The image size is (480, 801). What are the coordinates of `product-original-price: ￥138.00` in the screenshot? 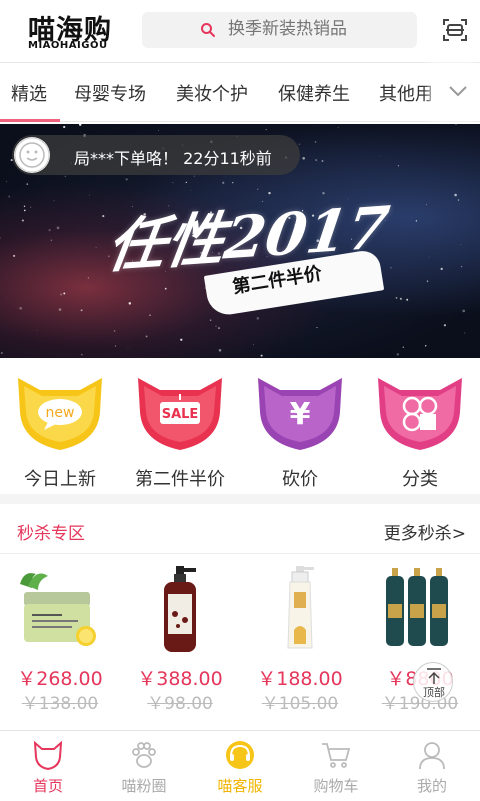 It's located at (60, 704).